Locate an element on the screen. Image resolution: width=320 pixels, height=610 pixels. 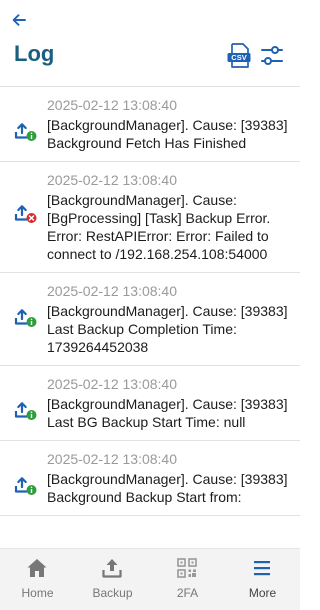
nav-label: 2FA is located at coordinates (187, 593).